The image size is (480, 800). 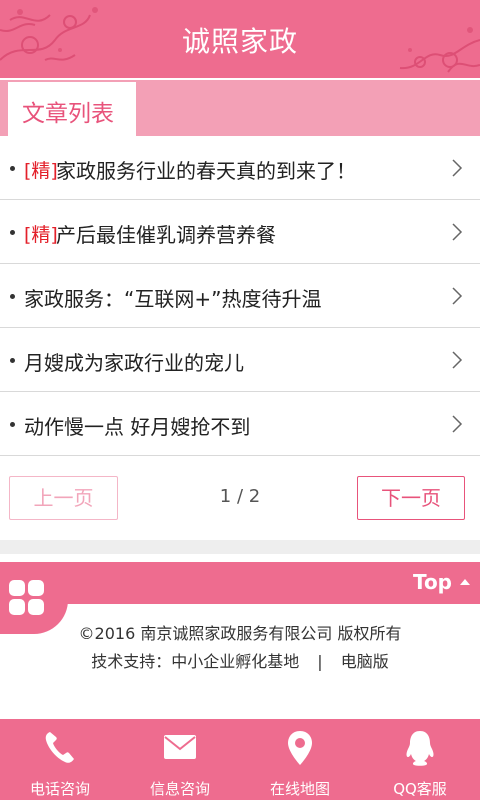 I want to click on list-item: [精] 家政服务行业的春天真的到来了！, so click(x=240, y=168).